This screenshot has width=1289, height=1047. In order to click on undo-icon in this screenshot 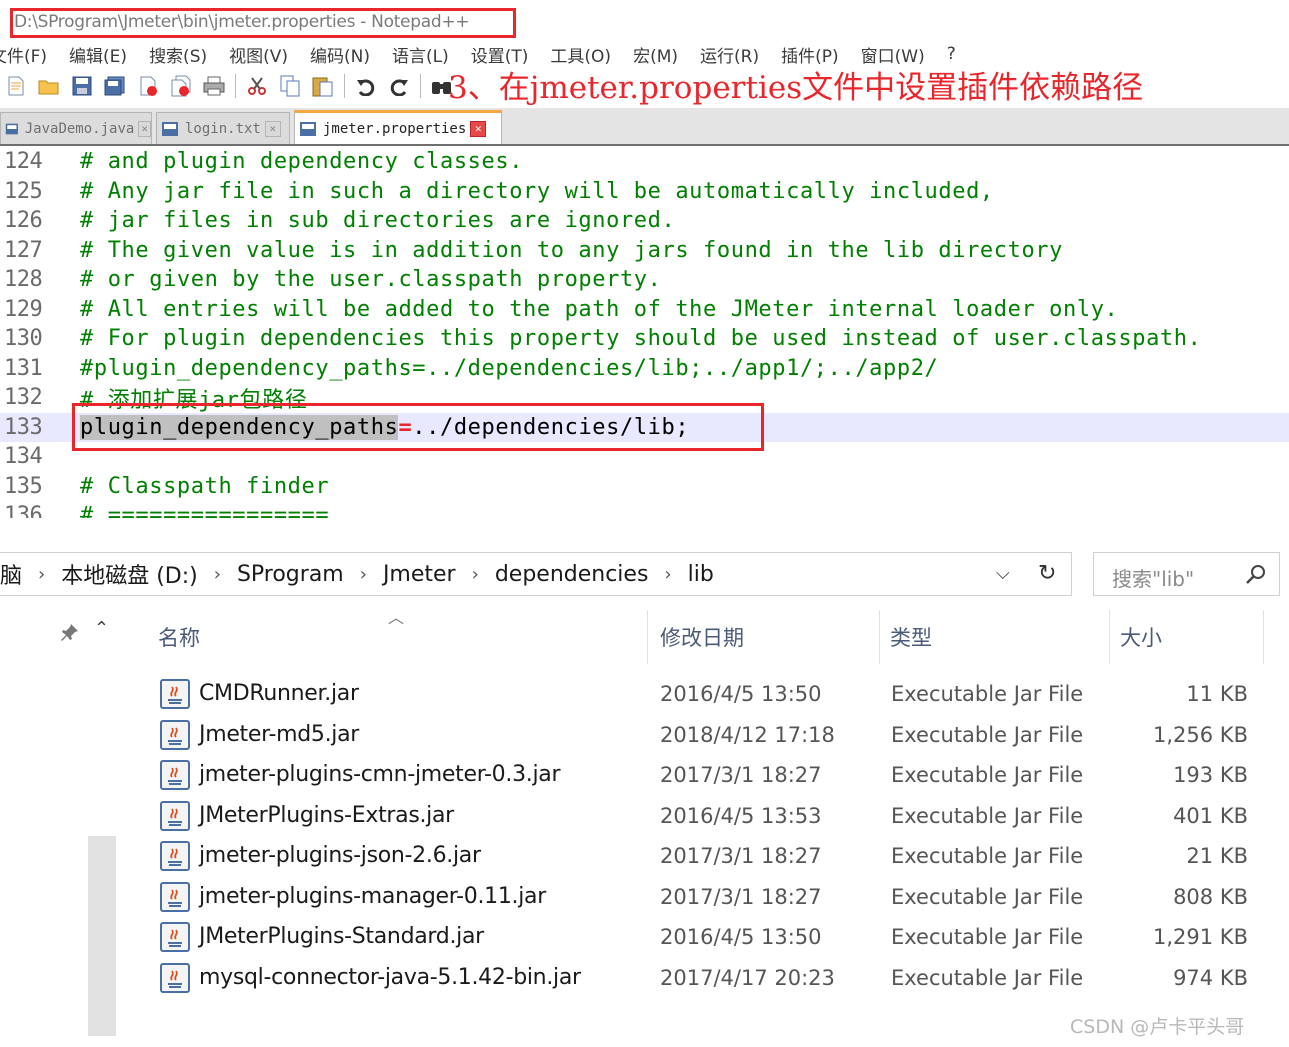, I will do `click(366, 86)`.